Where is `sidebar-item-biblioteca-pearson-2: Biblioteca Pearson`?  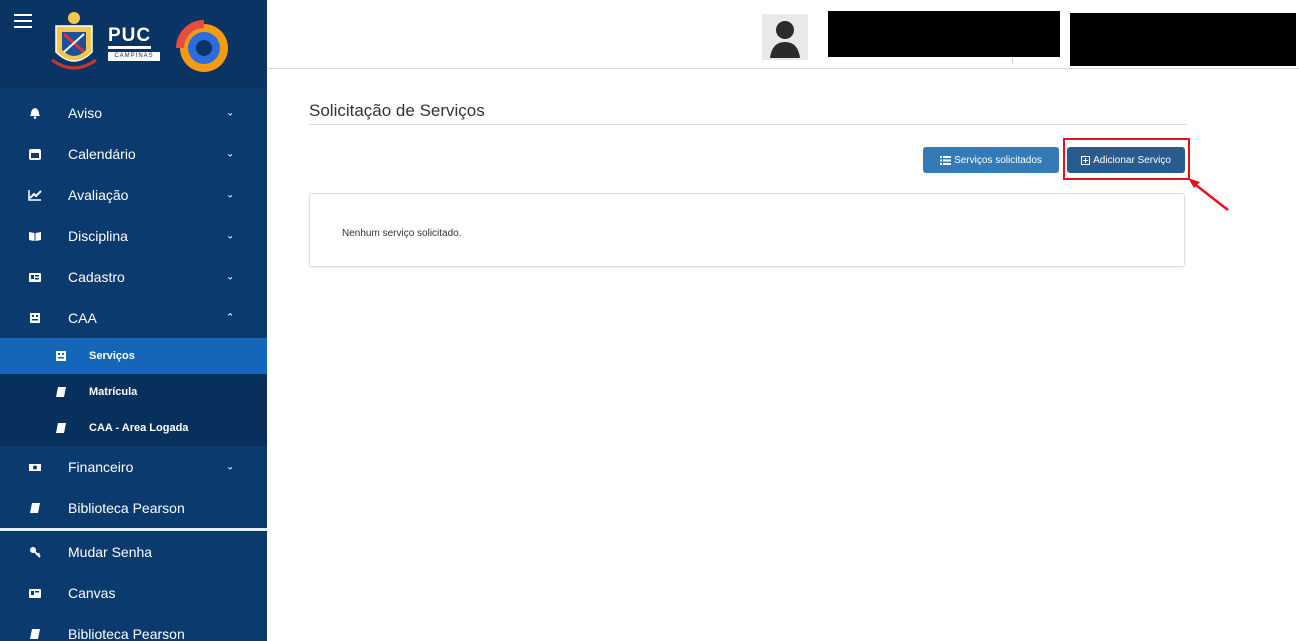 sidebar-item-biblioteca-pearson-2: Biblioteca Pearson is located at coordinates (133, 627).